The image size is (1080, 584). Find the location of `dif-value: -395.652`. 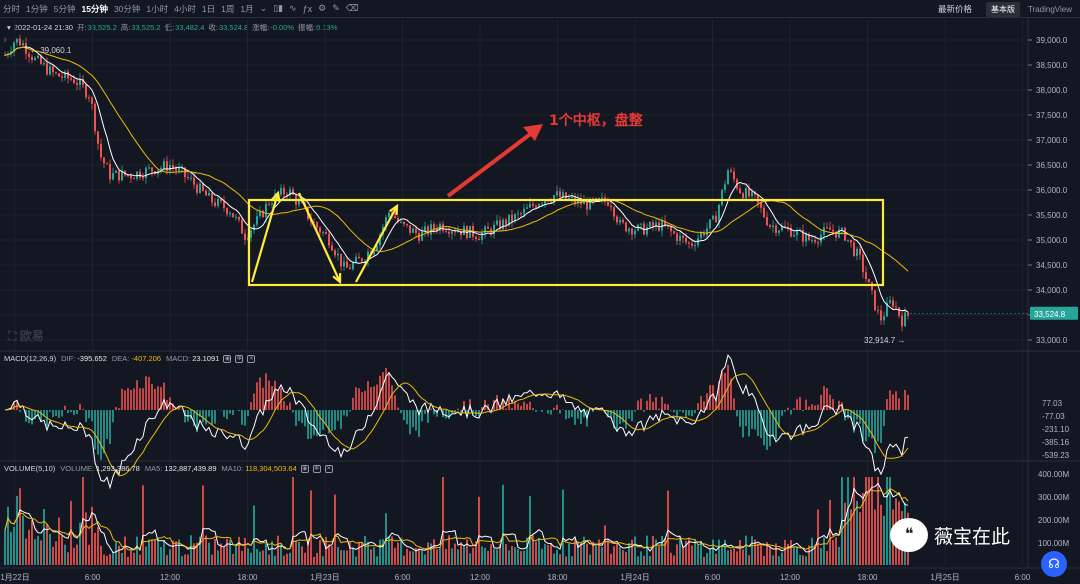

dif-value: -395.652 is located at coordinates (92, 358).